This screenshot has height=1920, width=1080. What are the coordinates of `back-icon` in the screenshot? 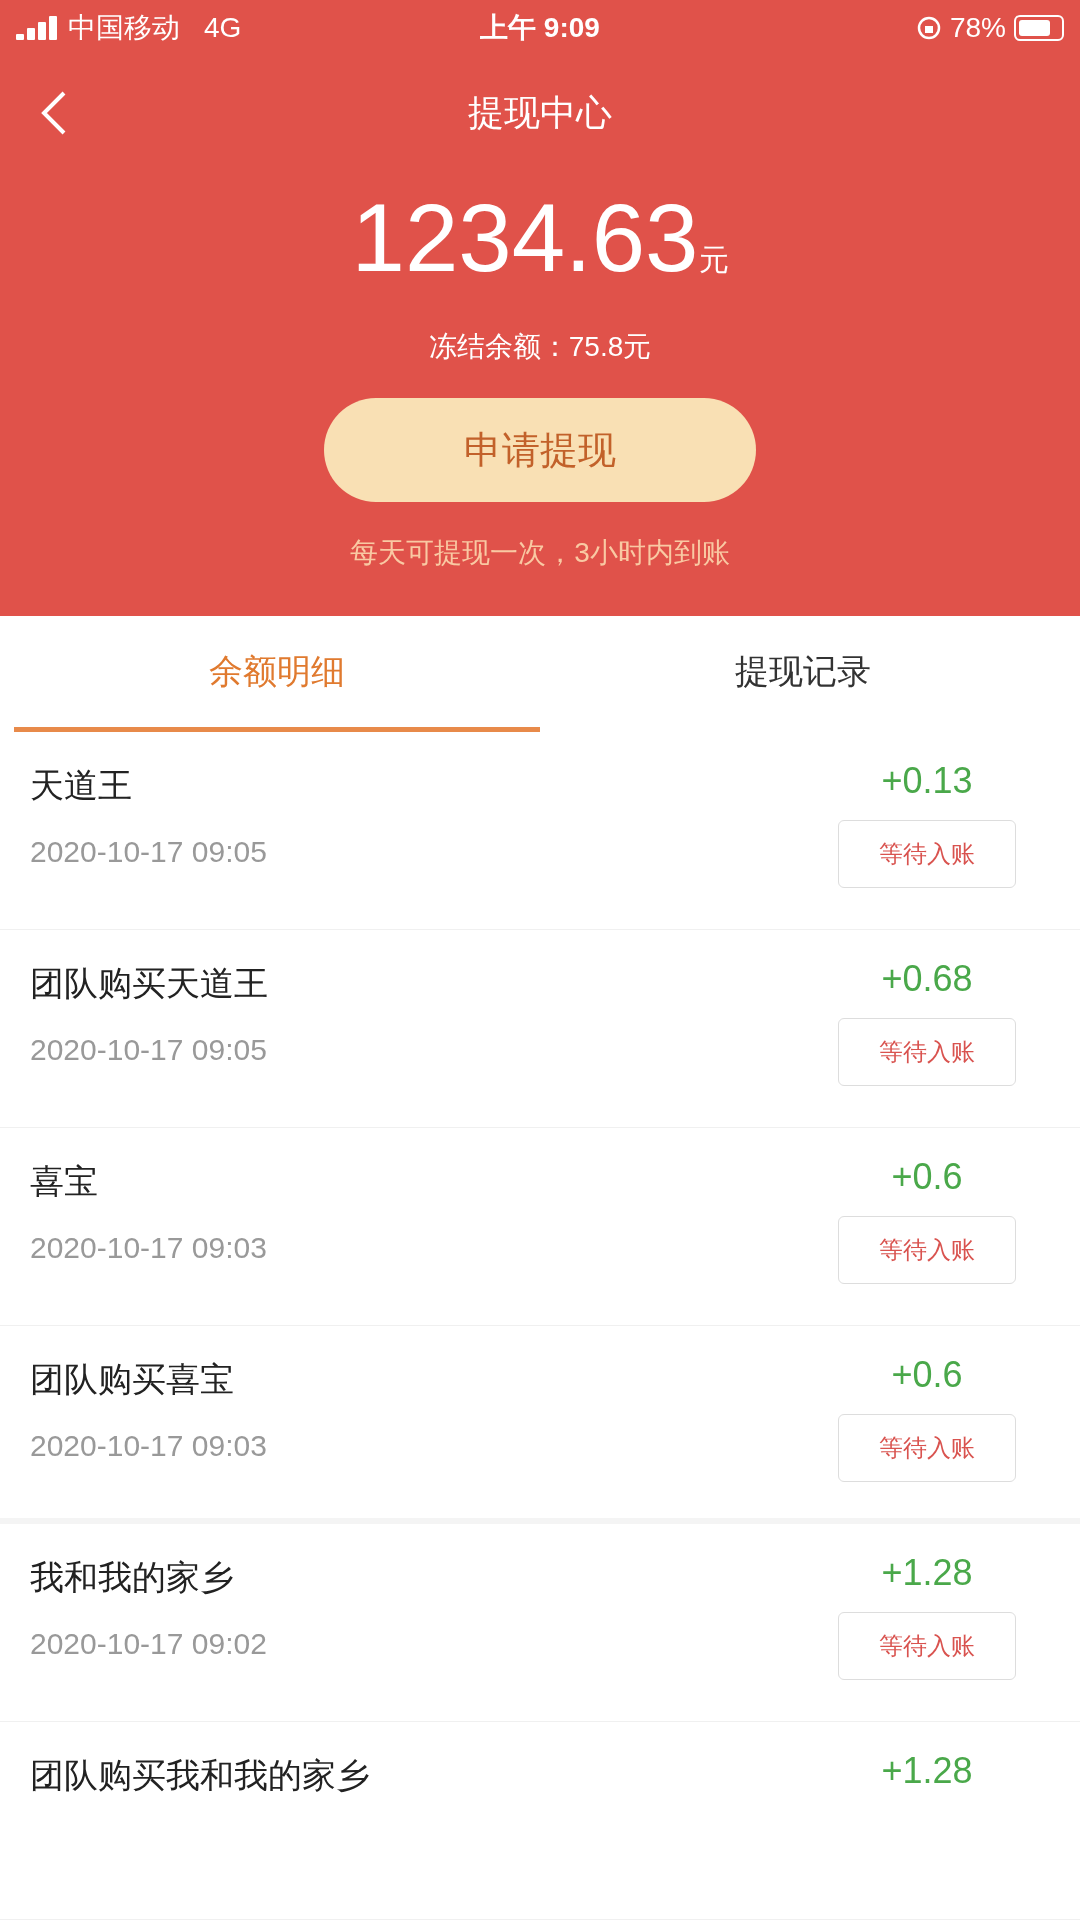 It's located at (54, 112).